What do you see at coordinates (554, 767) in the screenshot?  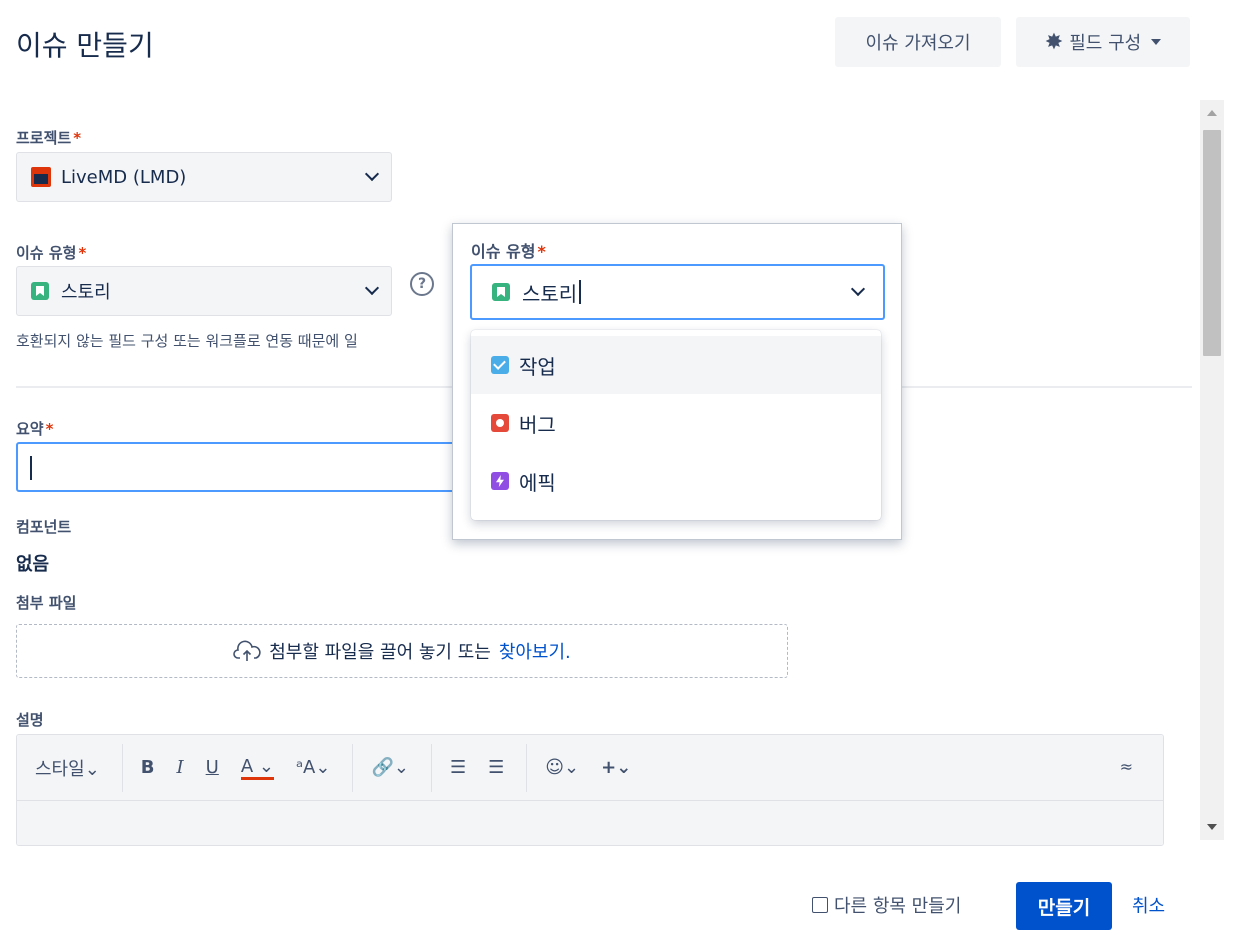 I see `emoji-icon: ☺` at bounding box center [554, 767].